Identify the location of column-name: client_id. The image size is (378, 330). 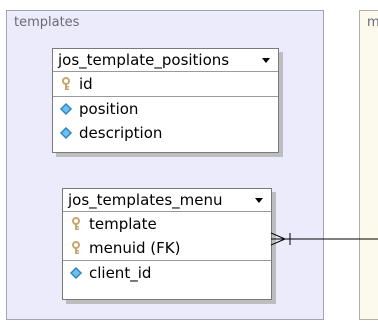
(120, 273).